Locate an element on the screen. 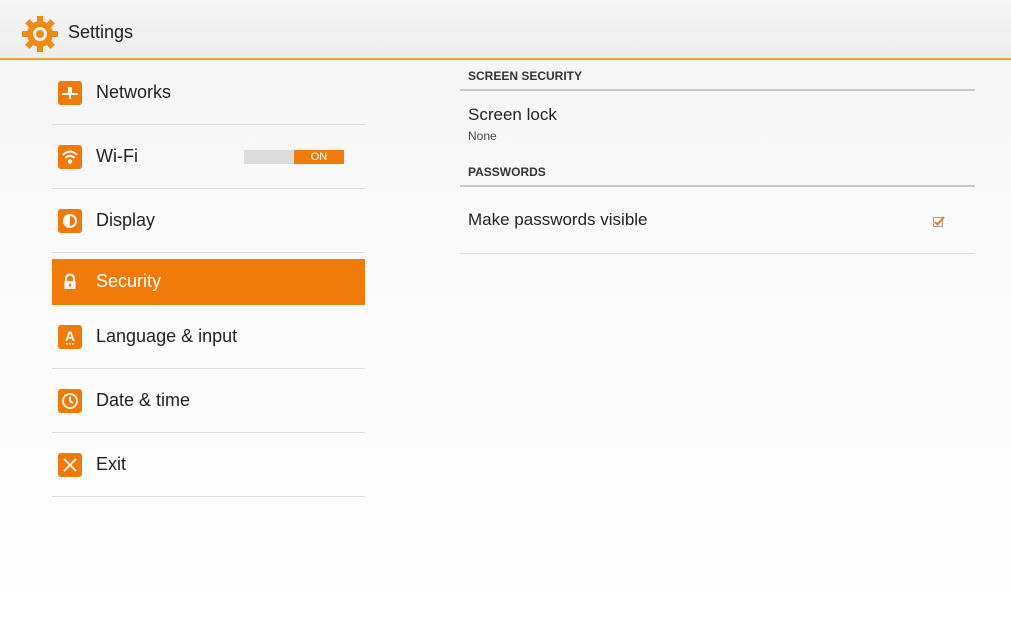  make-passwords-visible-title: Make passwords visible is located at coordinates (558, 219).